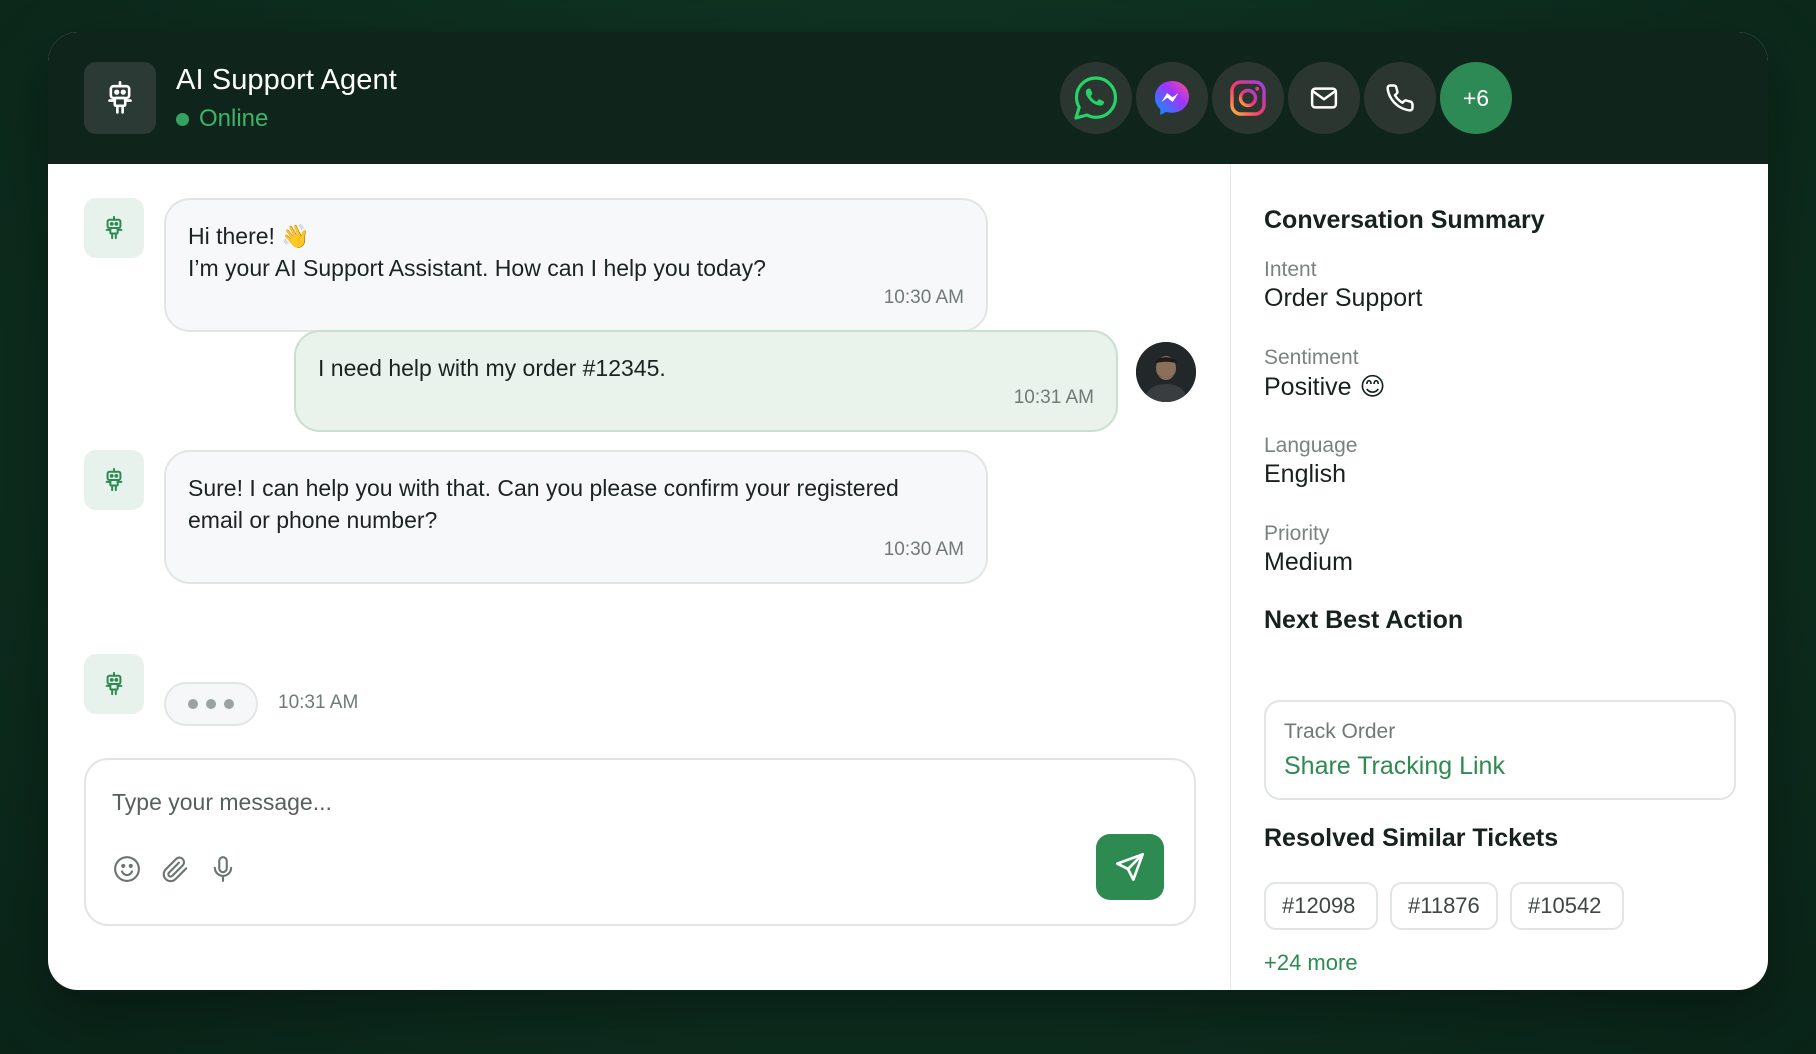 This screenshot has width=1816, height=1054. I want to click on mail-icon, so click(1324, 98).